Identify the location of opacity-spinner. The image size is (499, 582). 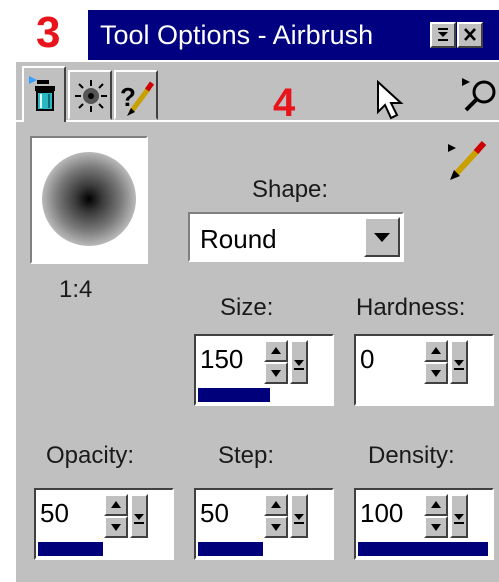
(116, 516).